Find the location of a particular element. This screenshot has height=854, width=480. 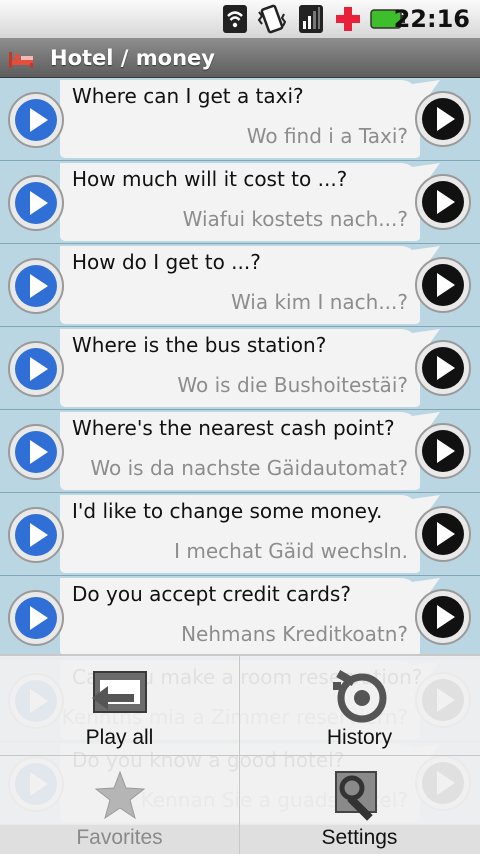

play-all-button: Play all is located at coordinates (119, 705).